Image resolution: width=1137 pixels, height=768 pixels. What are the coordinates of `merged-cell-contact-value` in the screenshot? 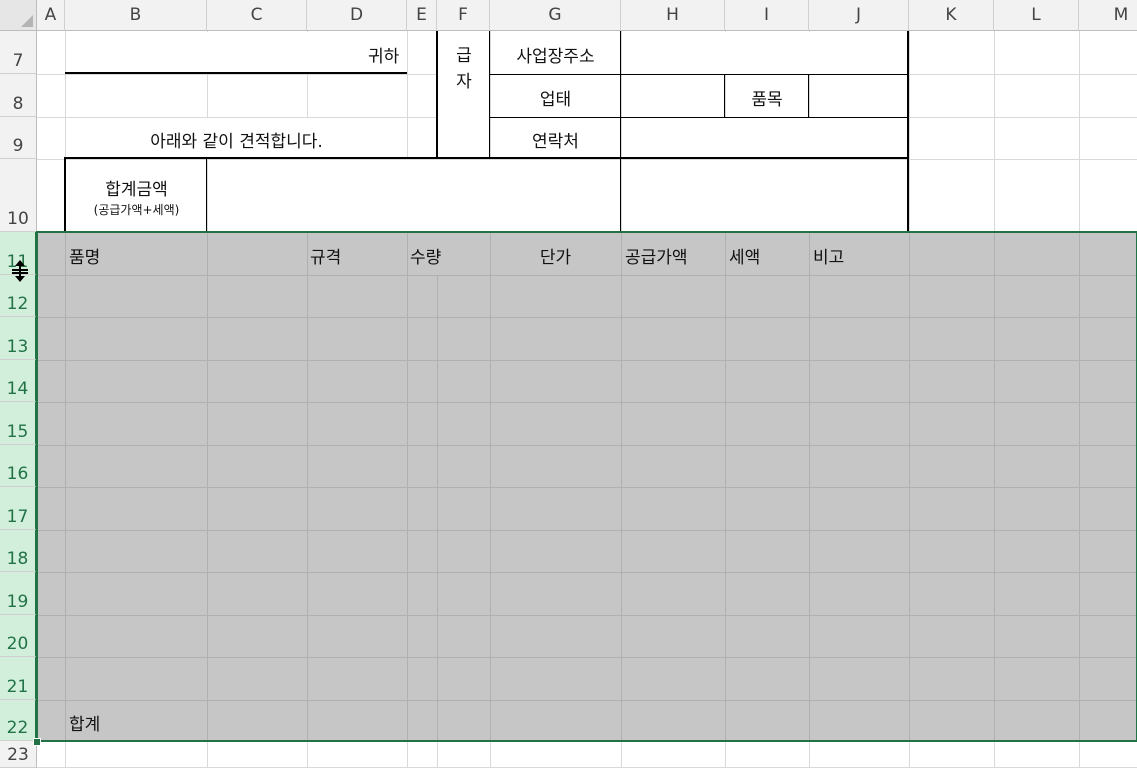 It's located at (765, 138).